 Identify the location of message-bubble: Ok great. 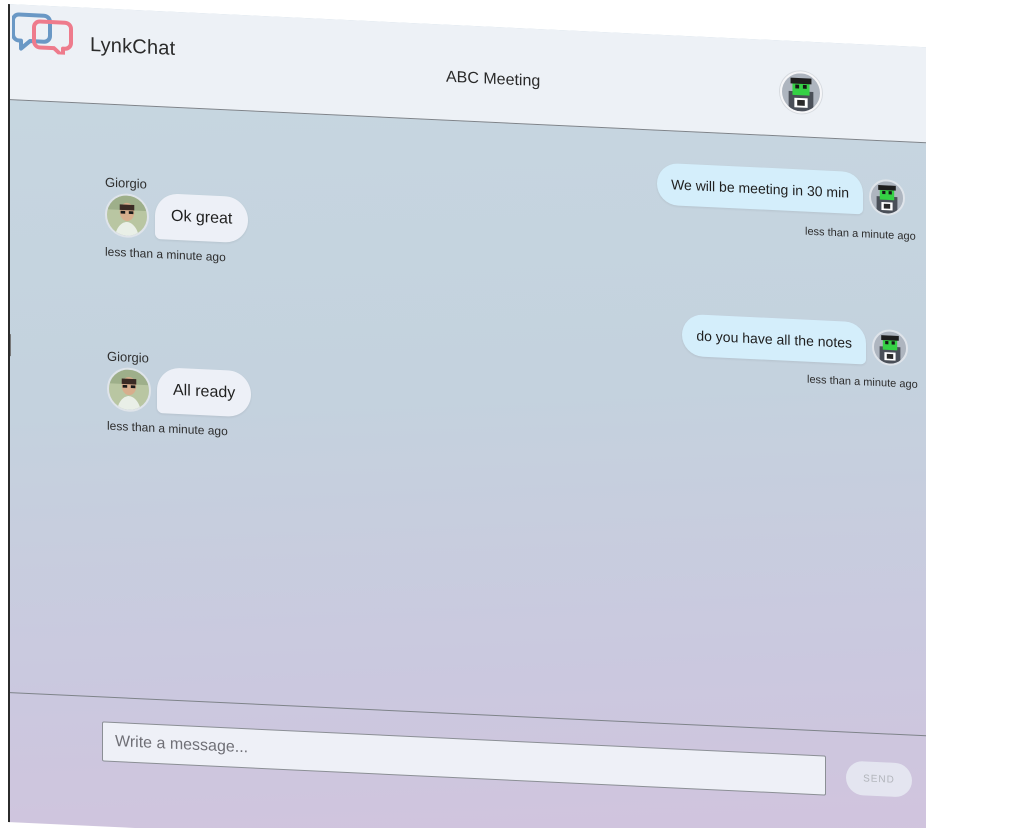
(202, 218).